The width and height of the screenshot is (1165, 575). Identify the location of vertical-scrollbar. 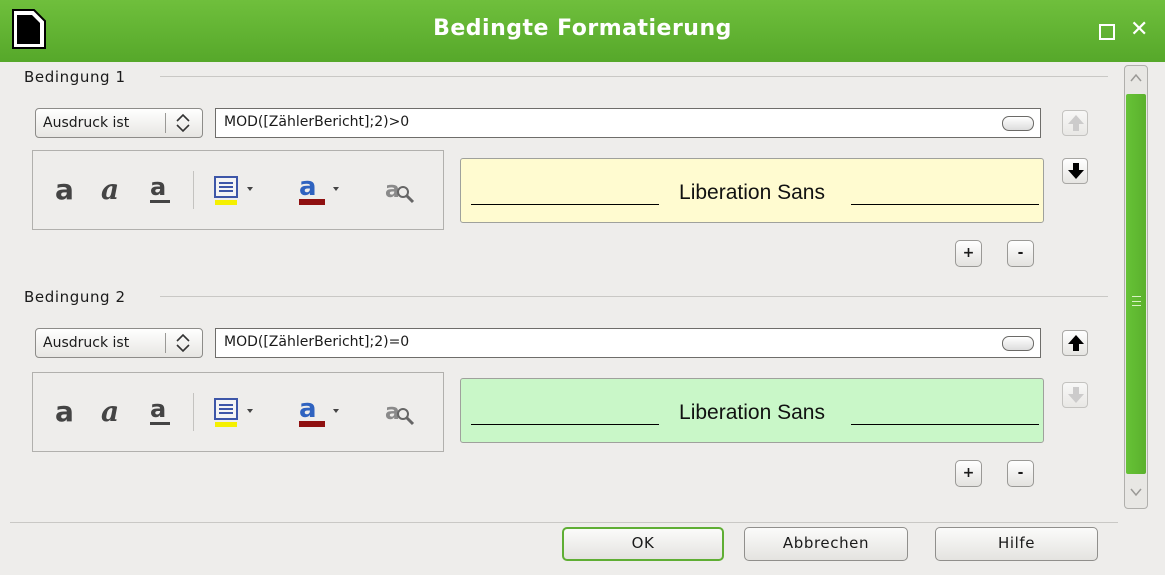
(1136, 287).